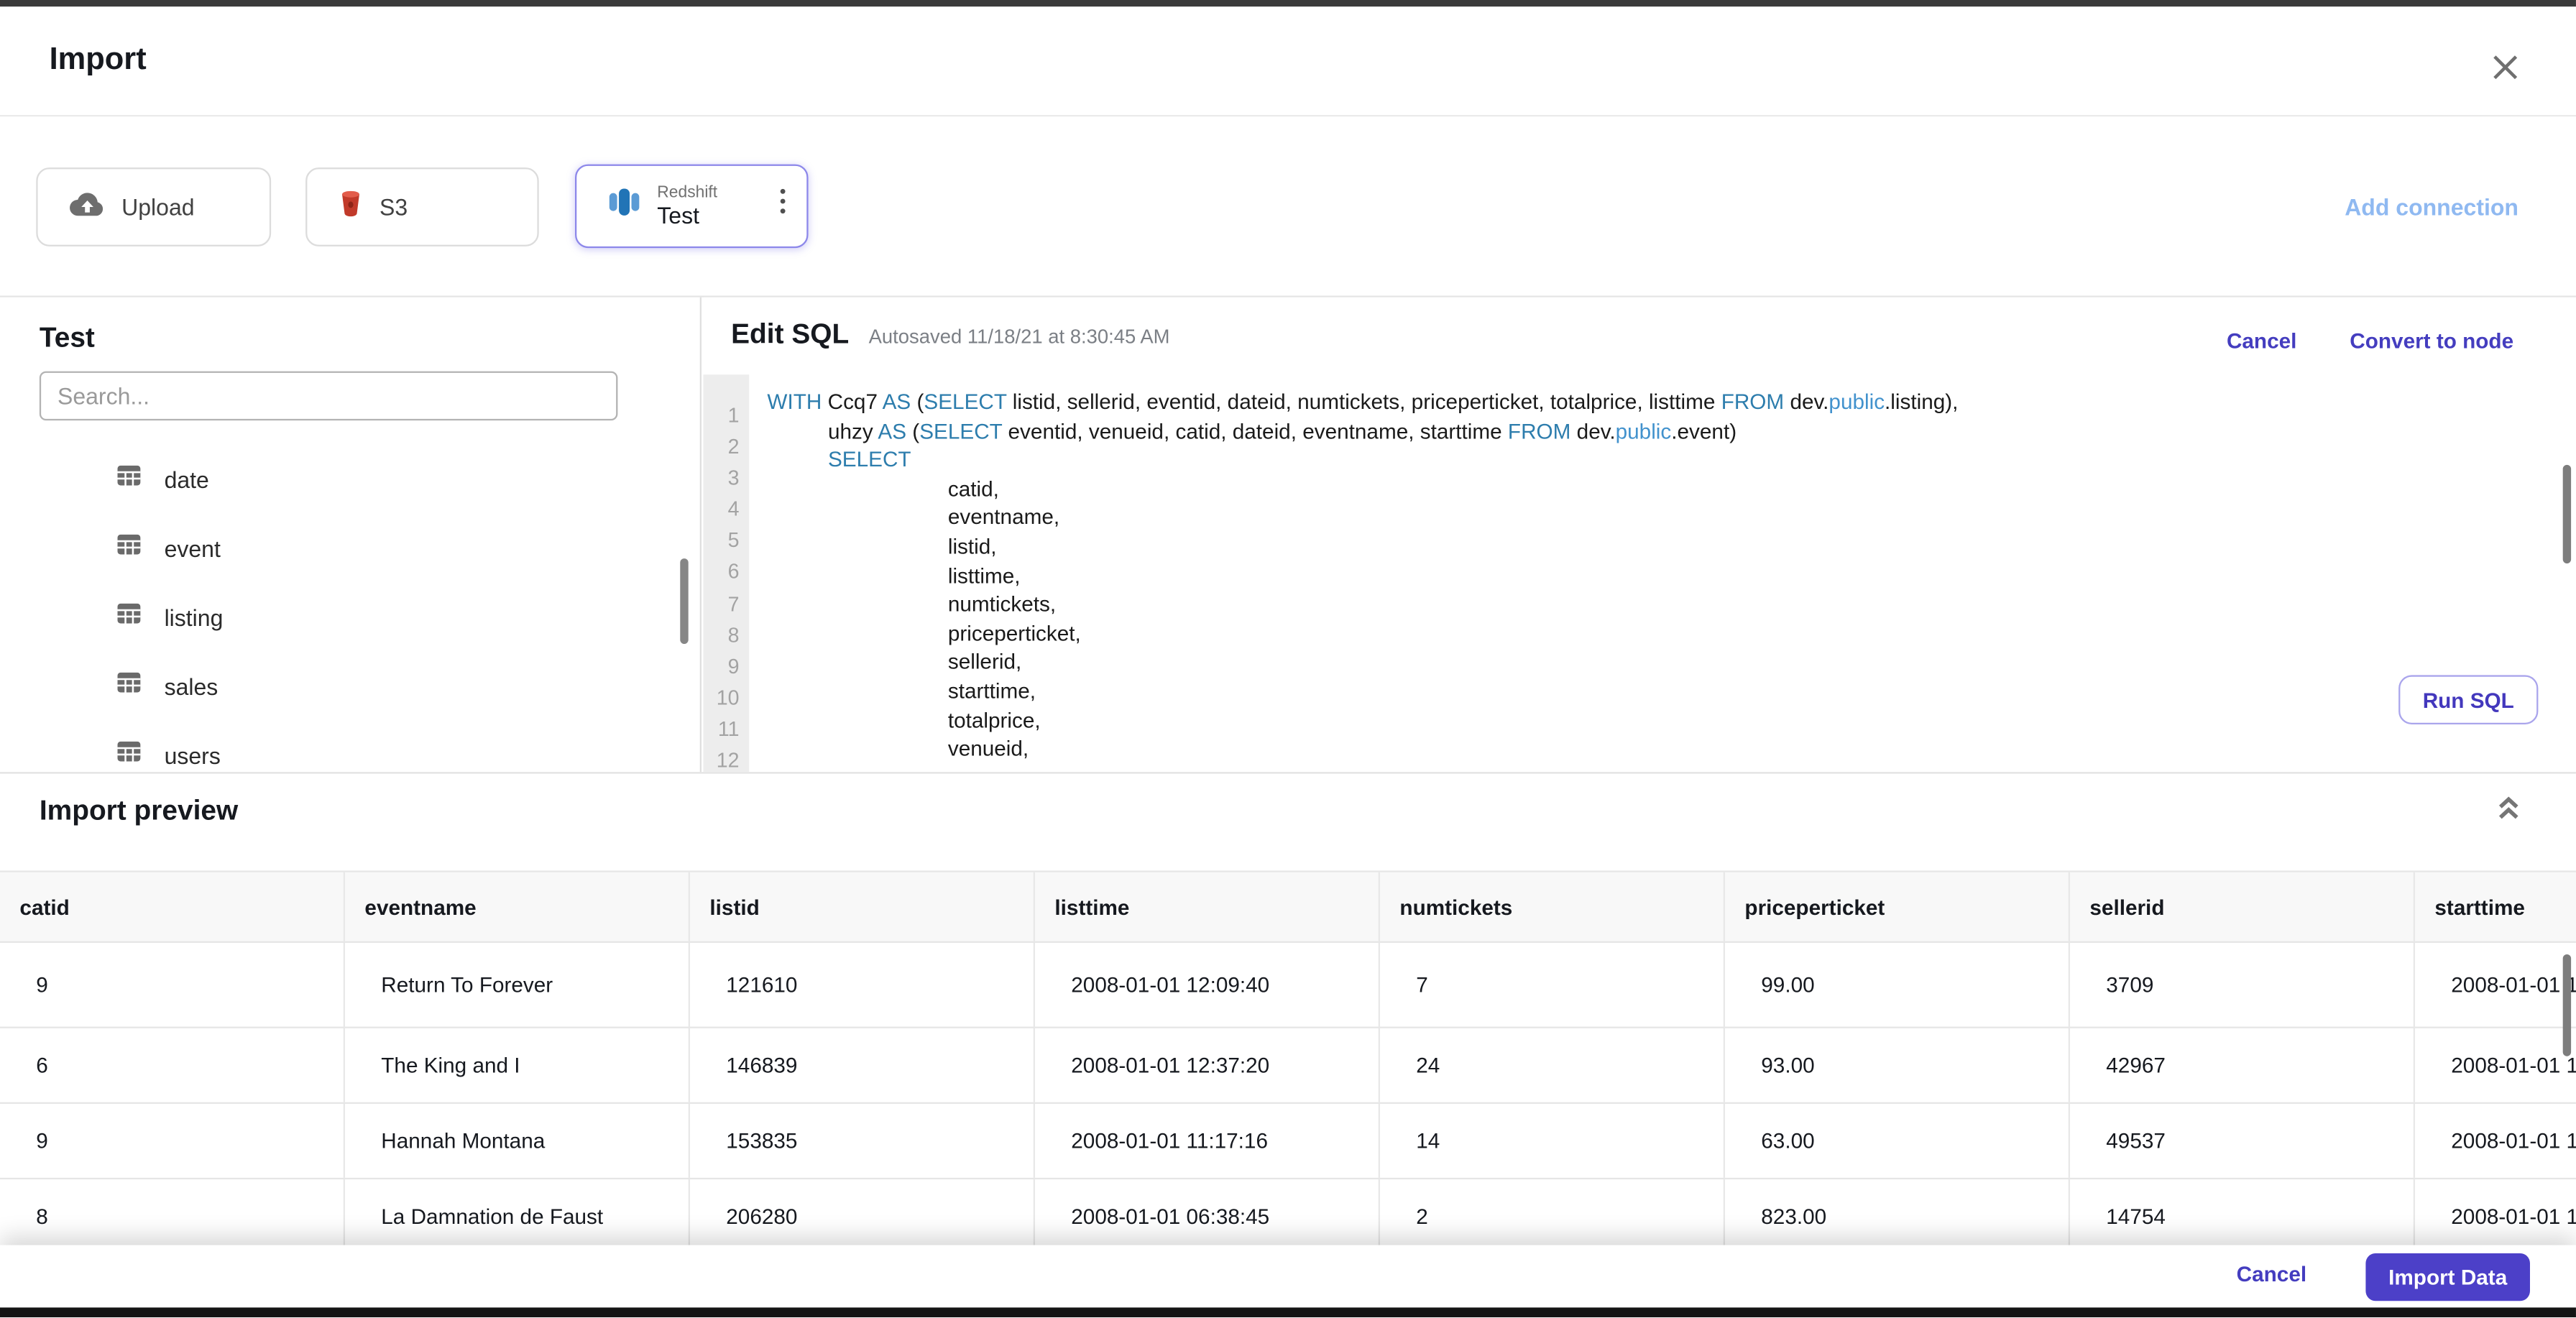  Describe the element at coordinates (172, 1212) in the screenshot. I see `table-cell: 8` at that location.